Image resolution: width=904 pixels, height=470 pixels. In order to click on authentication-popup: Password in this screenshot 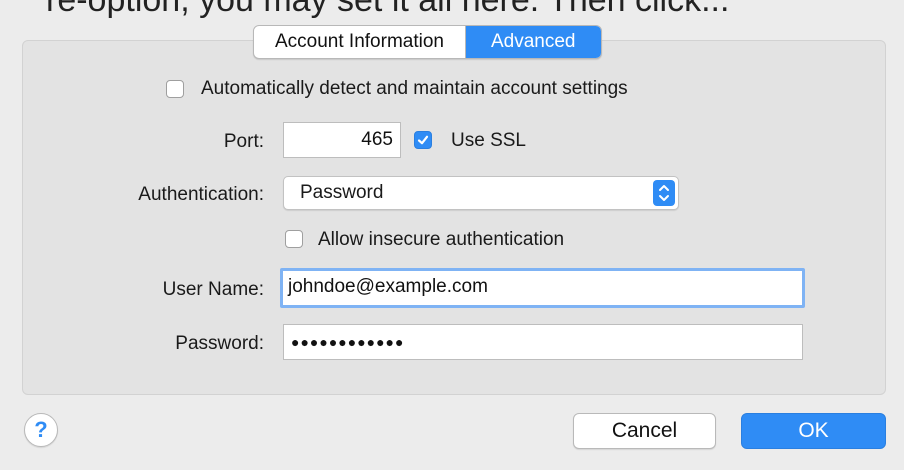, I will do `click(481, 193)`.